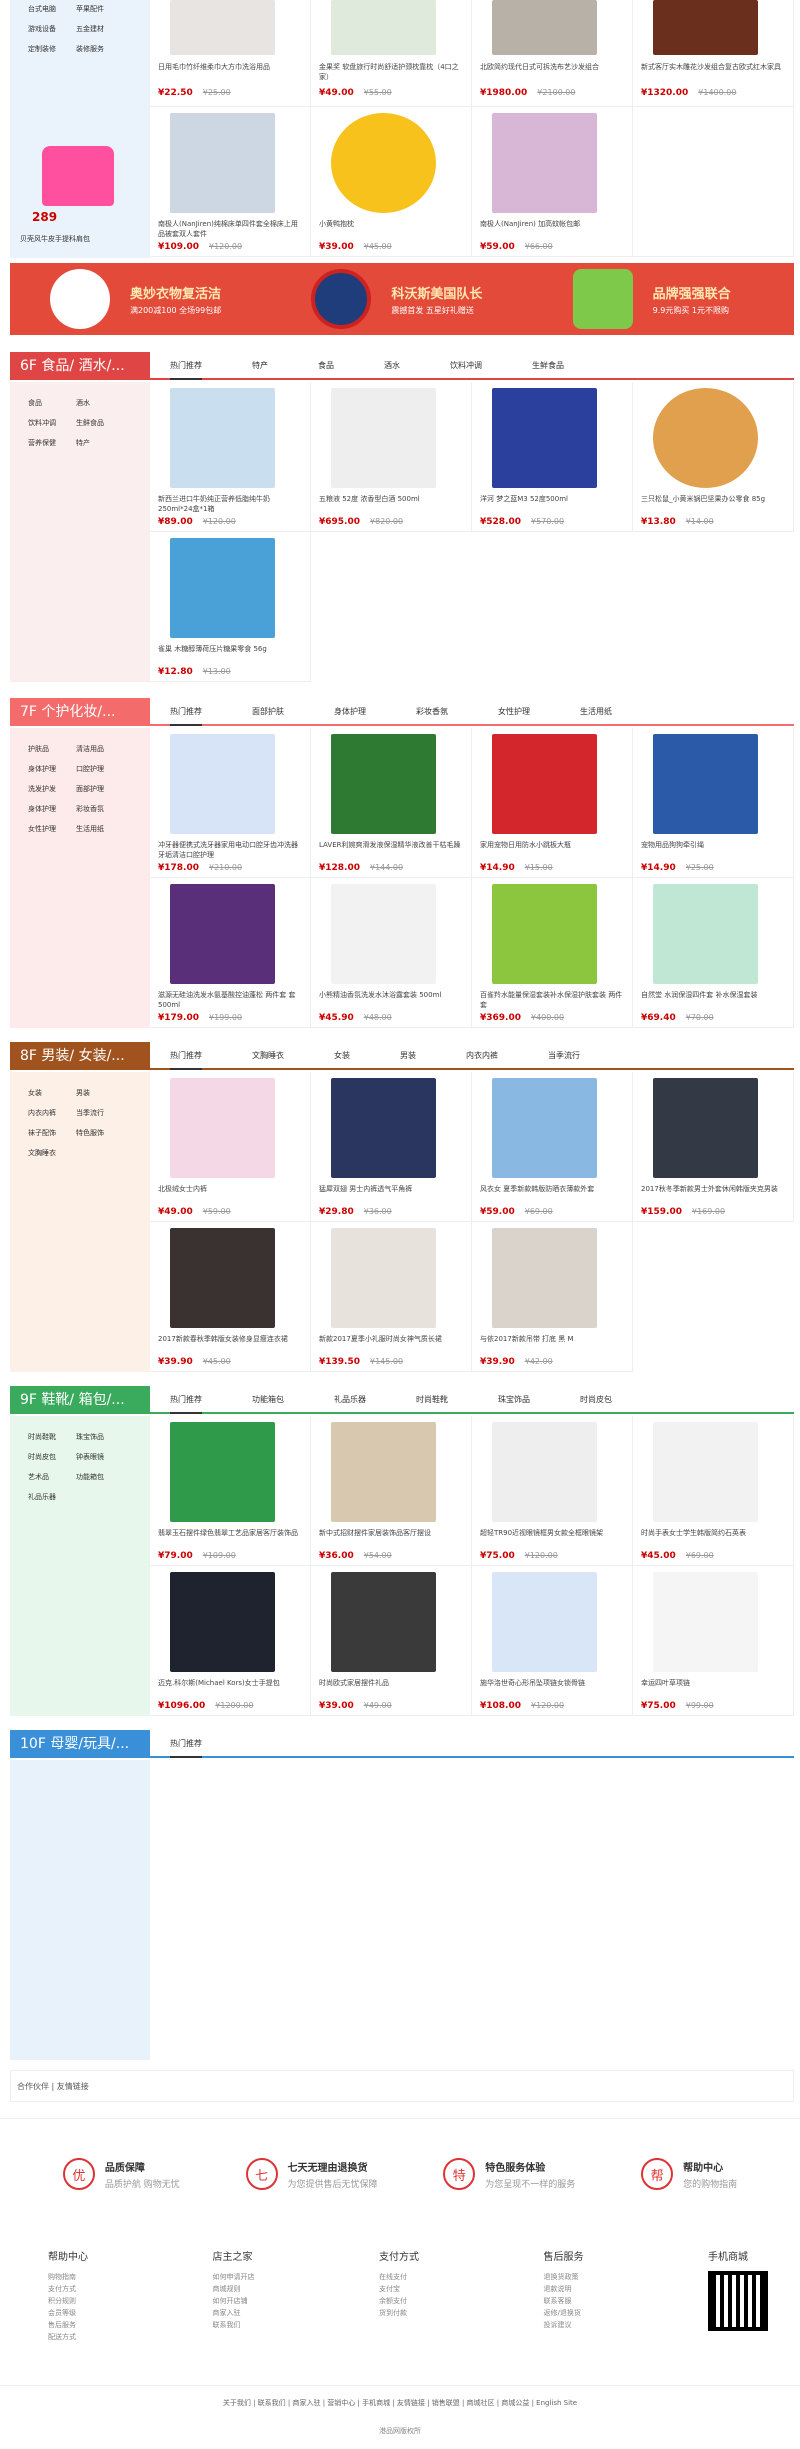 Image resolution: width=800 pixels, height=2449 pixels. Describe the element at coordinates (342, 1056) in the screenshot. I see `tab: 女装` at that location.